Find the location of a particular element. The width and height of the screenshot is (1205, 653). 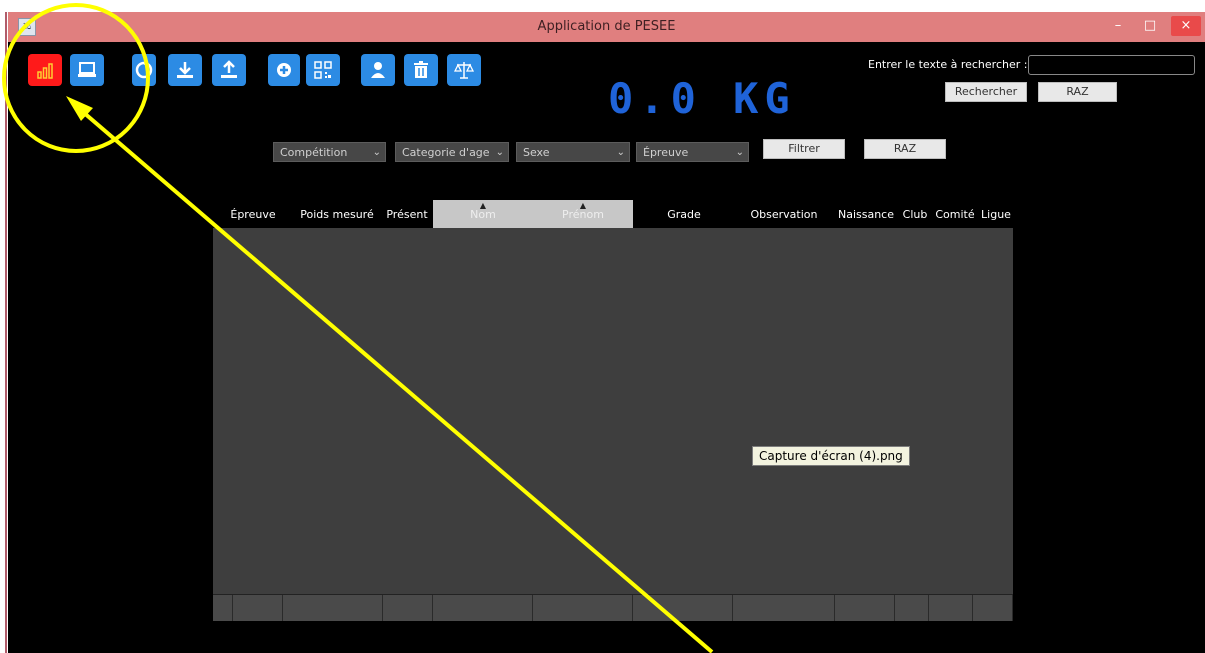

upload-button is located at coordinates (229, 70).